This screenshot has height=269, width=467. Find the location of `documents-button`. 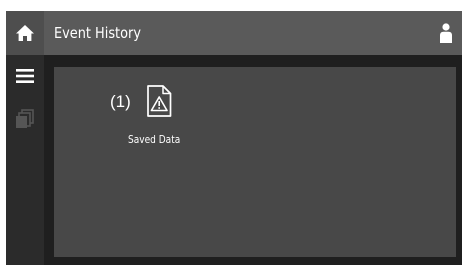

documents-button is located at coordinates (25, 119).